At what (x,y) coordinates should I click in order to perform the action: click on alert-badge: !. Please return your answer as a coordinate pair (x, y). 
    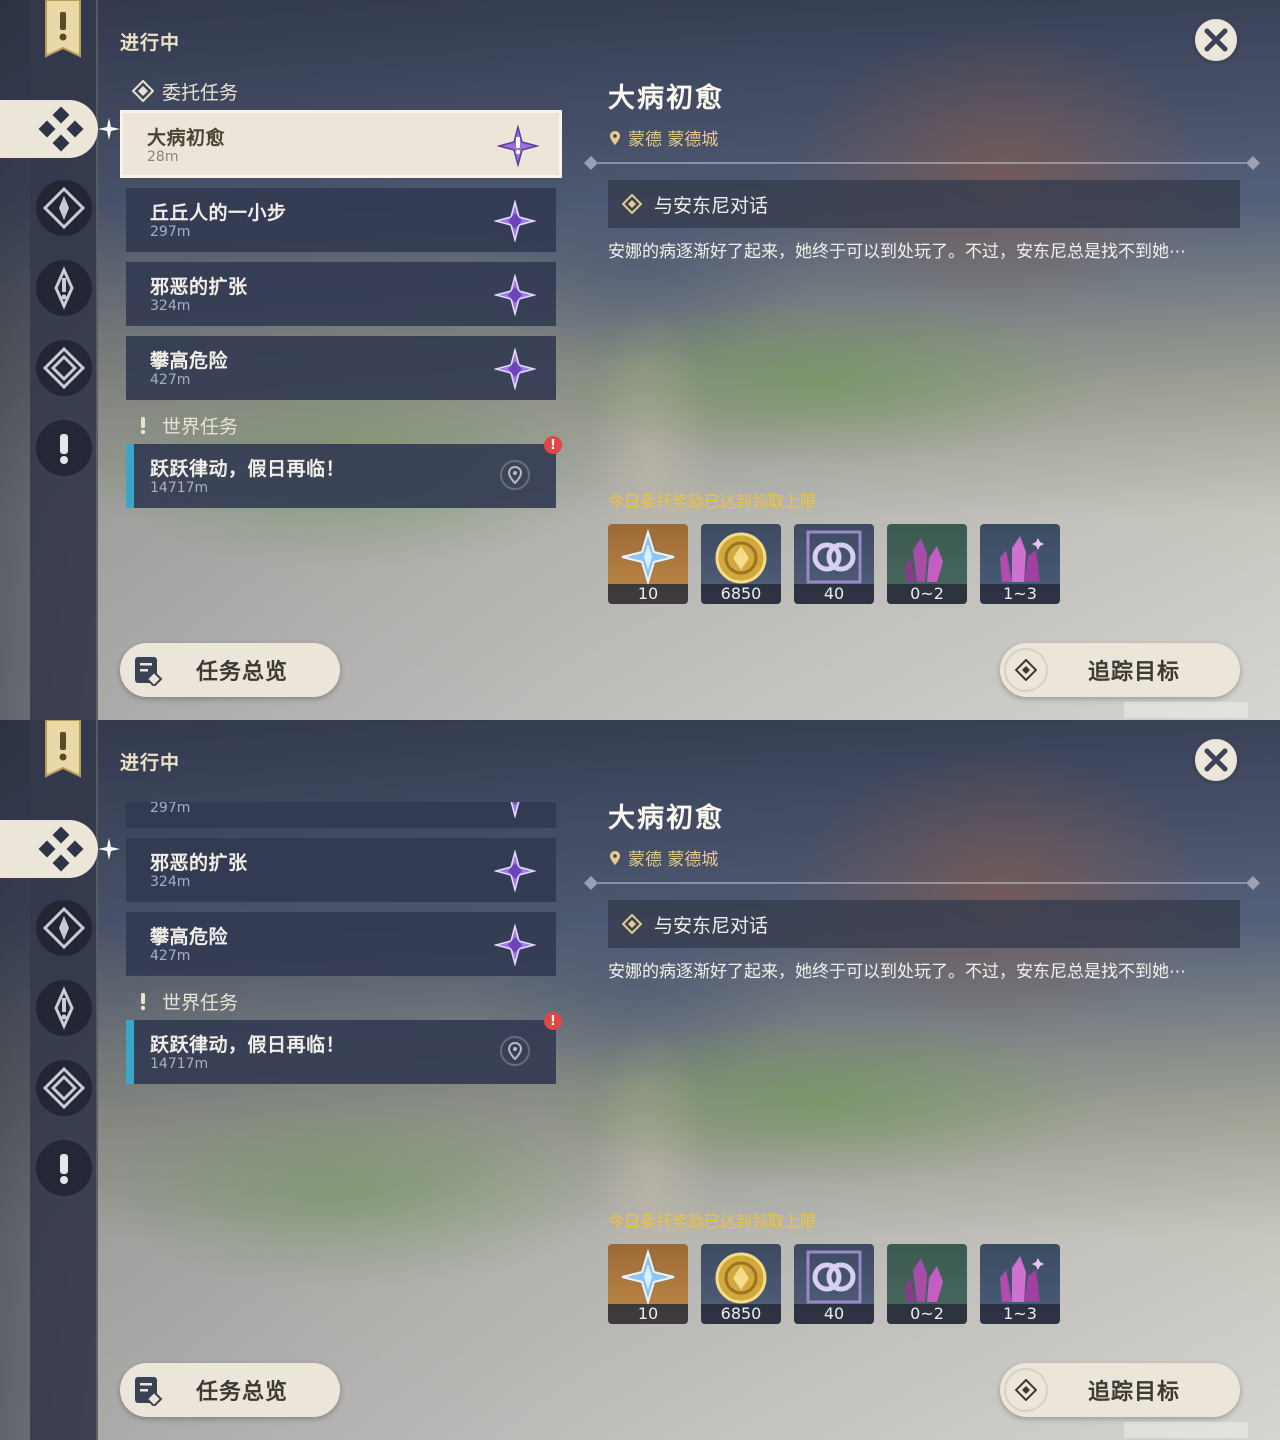
    Looking at the image, I should click on (553, 1021).